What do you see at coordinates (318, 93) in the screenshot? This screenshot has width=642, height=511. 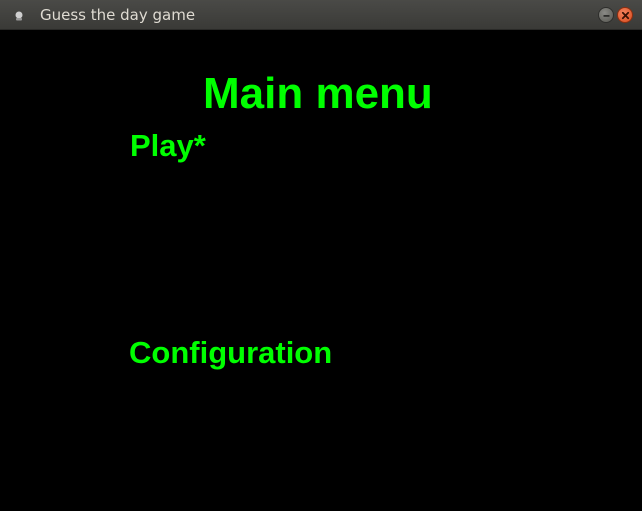 I see `menu-title: Main menu` at bounding box center [318, 93].